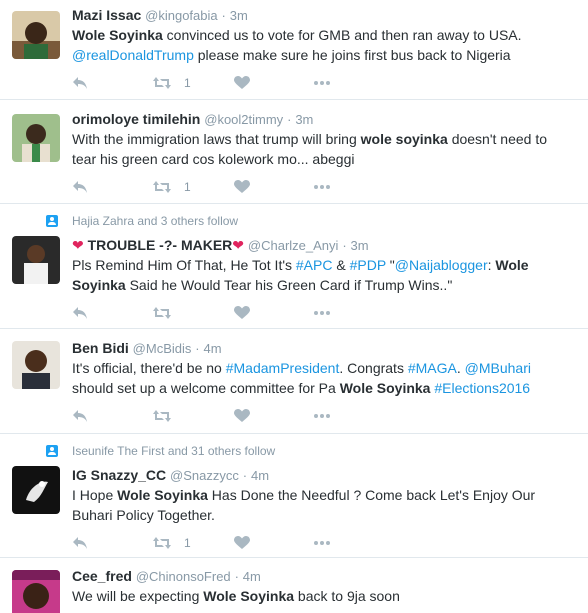 This screenshot has width=588, height=613. Describe the element at coordinates (95, 495) in the screenshot. I see `text-segment: I Hope` at that location.